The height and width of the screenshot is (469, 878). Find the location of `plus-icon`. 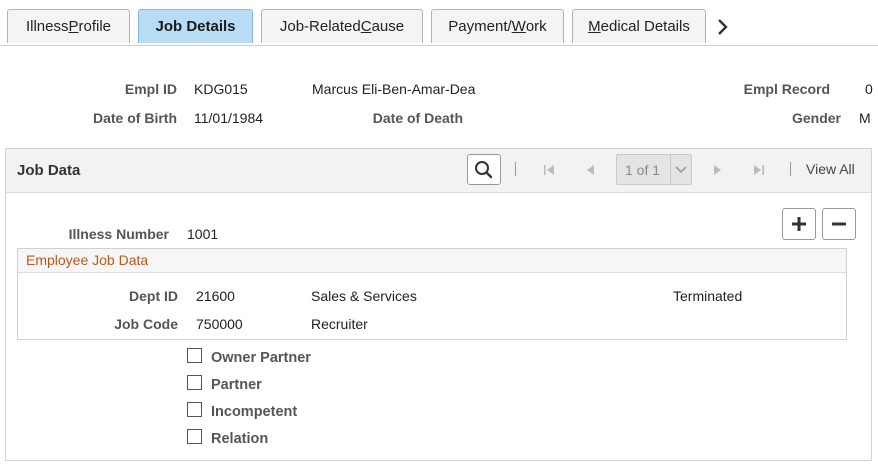

plus-icon is located at coordinates (799, 224).